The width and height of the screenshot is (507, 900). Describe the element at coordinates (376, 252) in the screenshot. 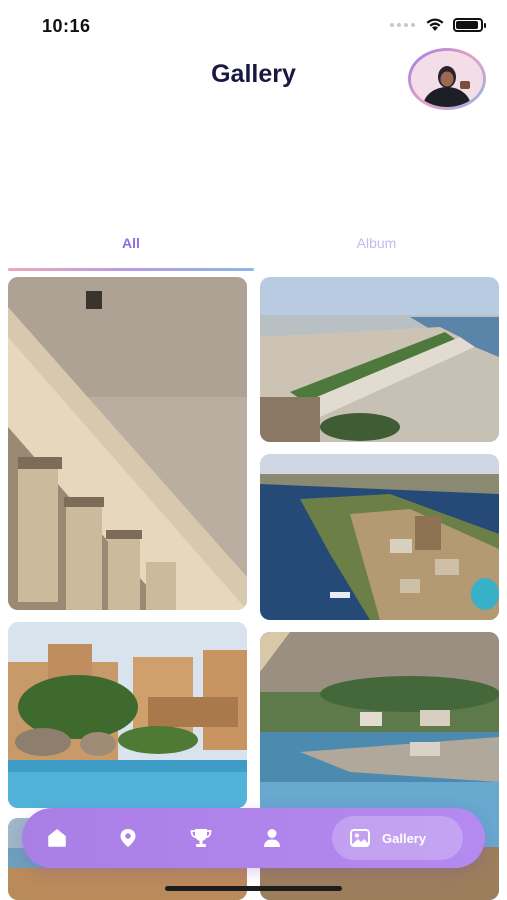

I see `tab-album: Album` at that location.